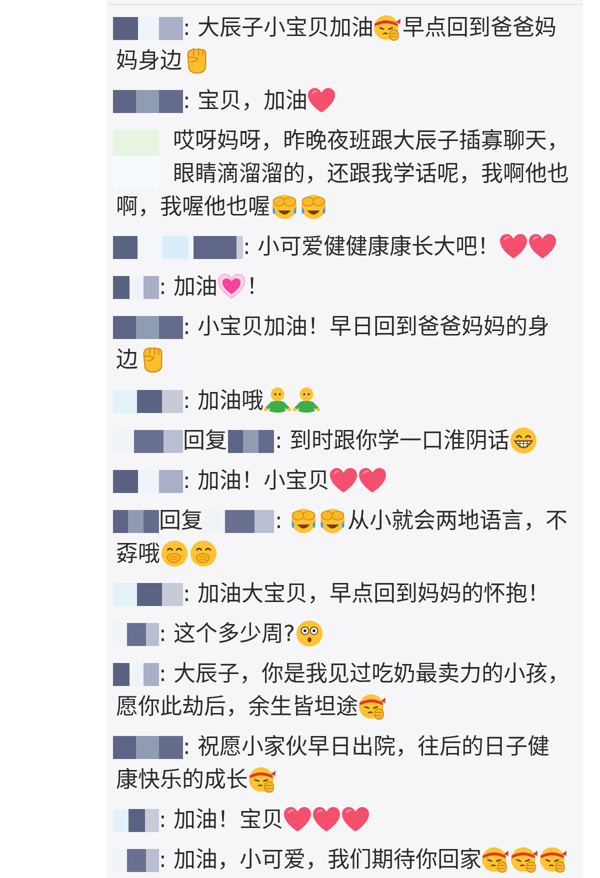 This screenshot has width=600, height=878. What do you see at coordinates (232, 286) in the screenshot?
I see `glowing-heart-icon` at bounding box center [232, 286].